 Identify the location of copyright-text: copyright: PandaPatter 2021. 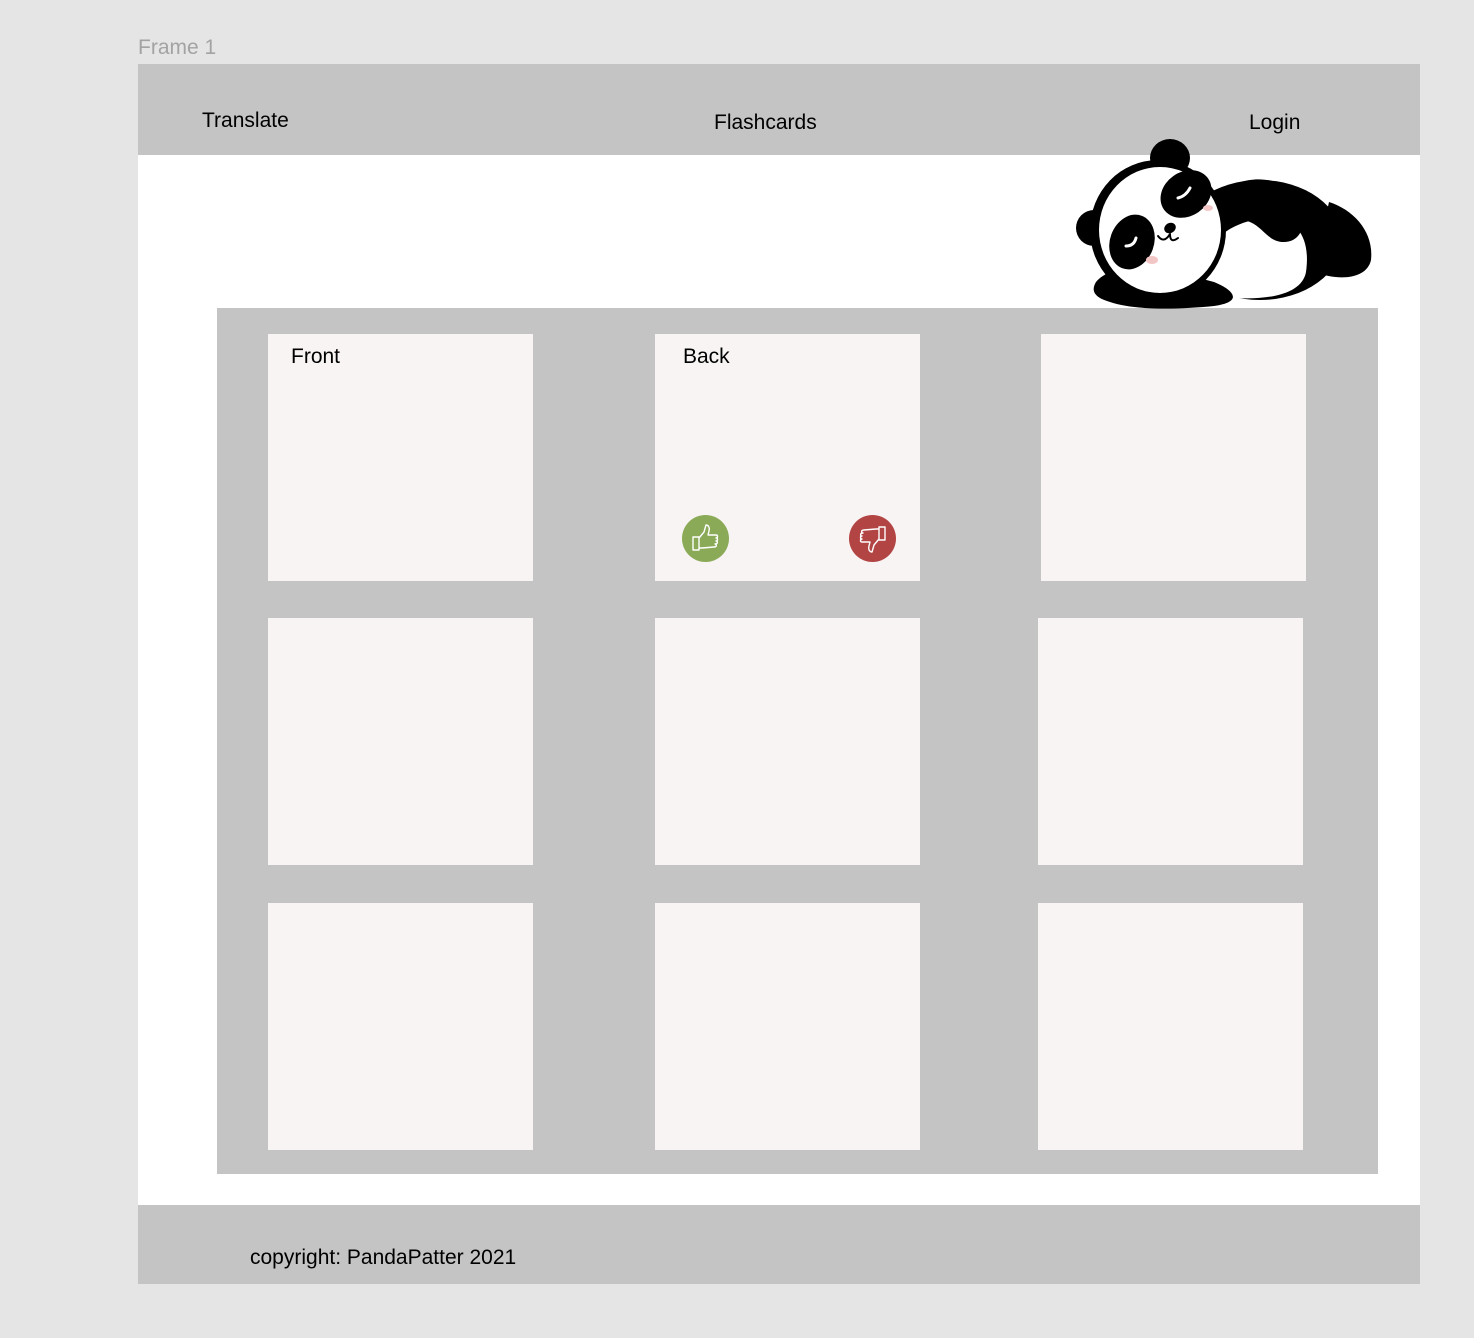
(383, 1257).